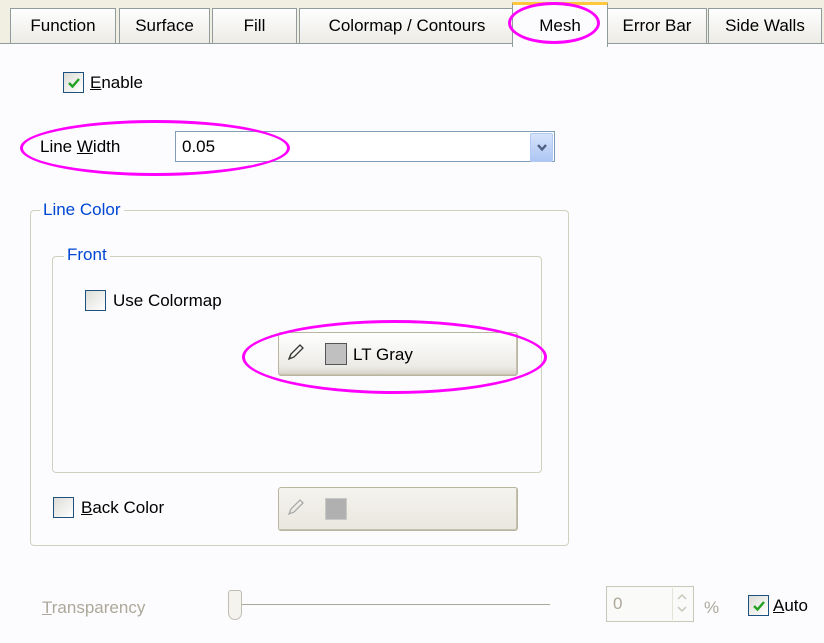 Image resolution: width=824 pixels, height=643 pixels. I want to click on tab-label: Error Bar, so click(657, 25).